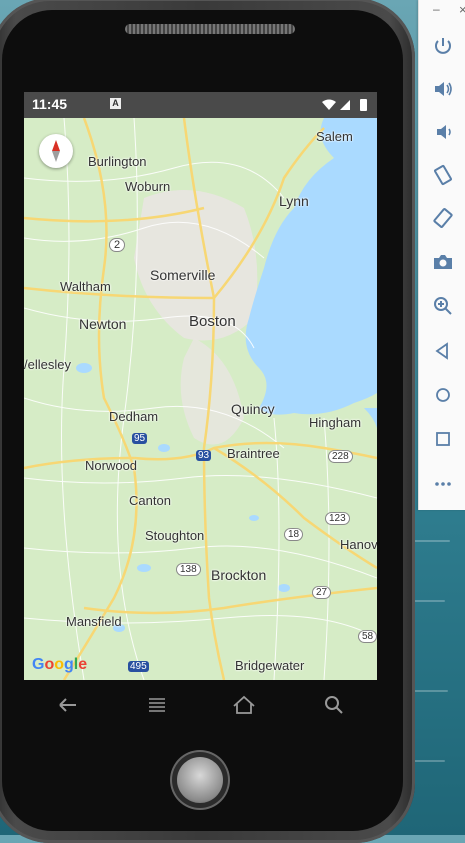 The width and height of the screenshot is (465, 843). I want to click on map-label-norwood: Norwood, so click(111, 465).